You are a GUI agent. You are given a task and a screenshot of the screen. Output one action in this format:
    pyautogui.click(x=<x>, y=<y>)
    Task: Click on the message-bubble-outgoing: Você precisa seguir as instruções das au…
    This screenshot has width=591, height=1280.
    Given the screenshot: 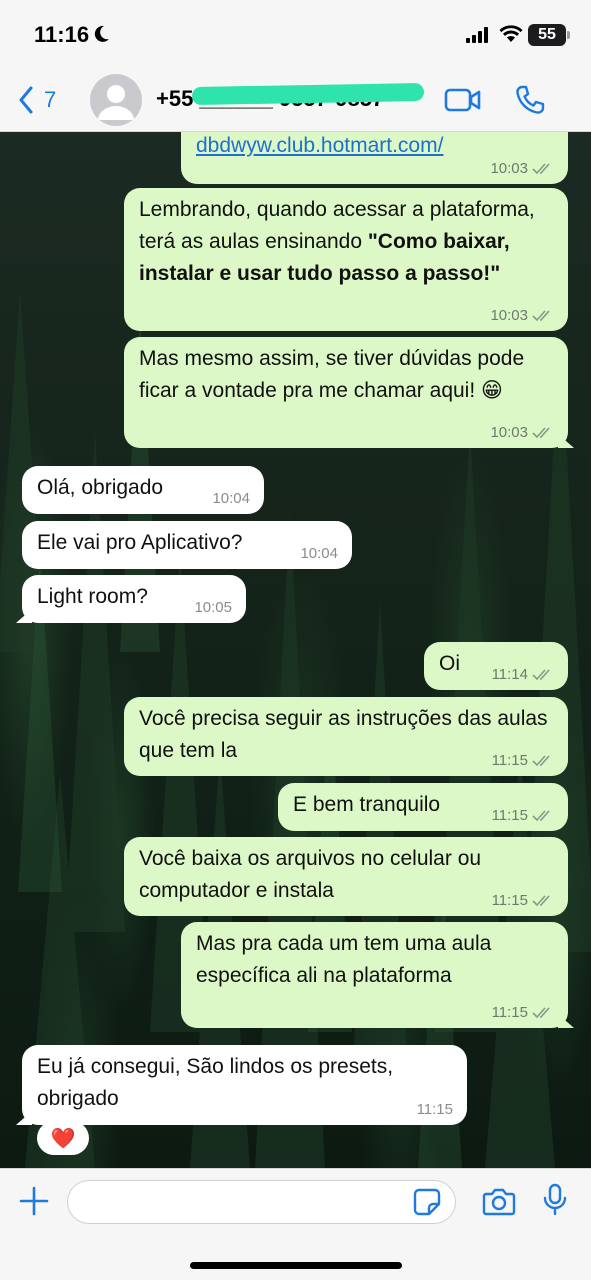 What is the action you would take?
    pyautogui.click(x=346, y=736)
    